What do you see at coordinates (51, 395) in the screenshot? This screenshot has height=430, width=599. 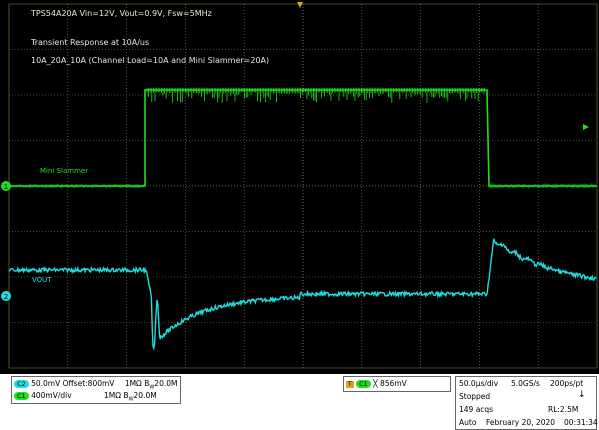 I see `ch1-scale: 400mV/div` at bounding box center [51, 395].